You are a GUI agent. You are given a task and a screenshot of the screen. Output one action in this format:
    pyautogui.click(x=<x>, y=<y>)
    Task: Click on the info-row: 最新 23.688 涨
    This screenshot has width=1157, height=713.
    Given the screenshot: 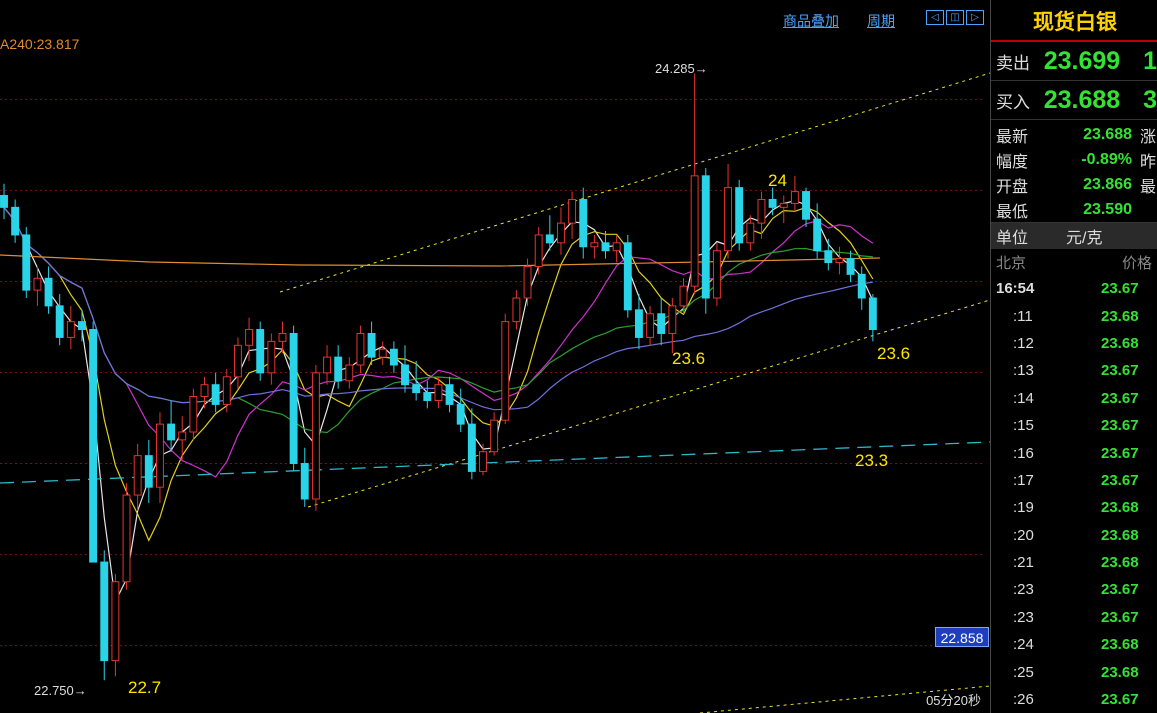 What is the action you would take?
    pyautogui.click(x=1074, y=134)
    